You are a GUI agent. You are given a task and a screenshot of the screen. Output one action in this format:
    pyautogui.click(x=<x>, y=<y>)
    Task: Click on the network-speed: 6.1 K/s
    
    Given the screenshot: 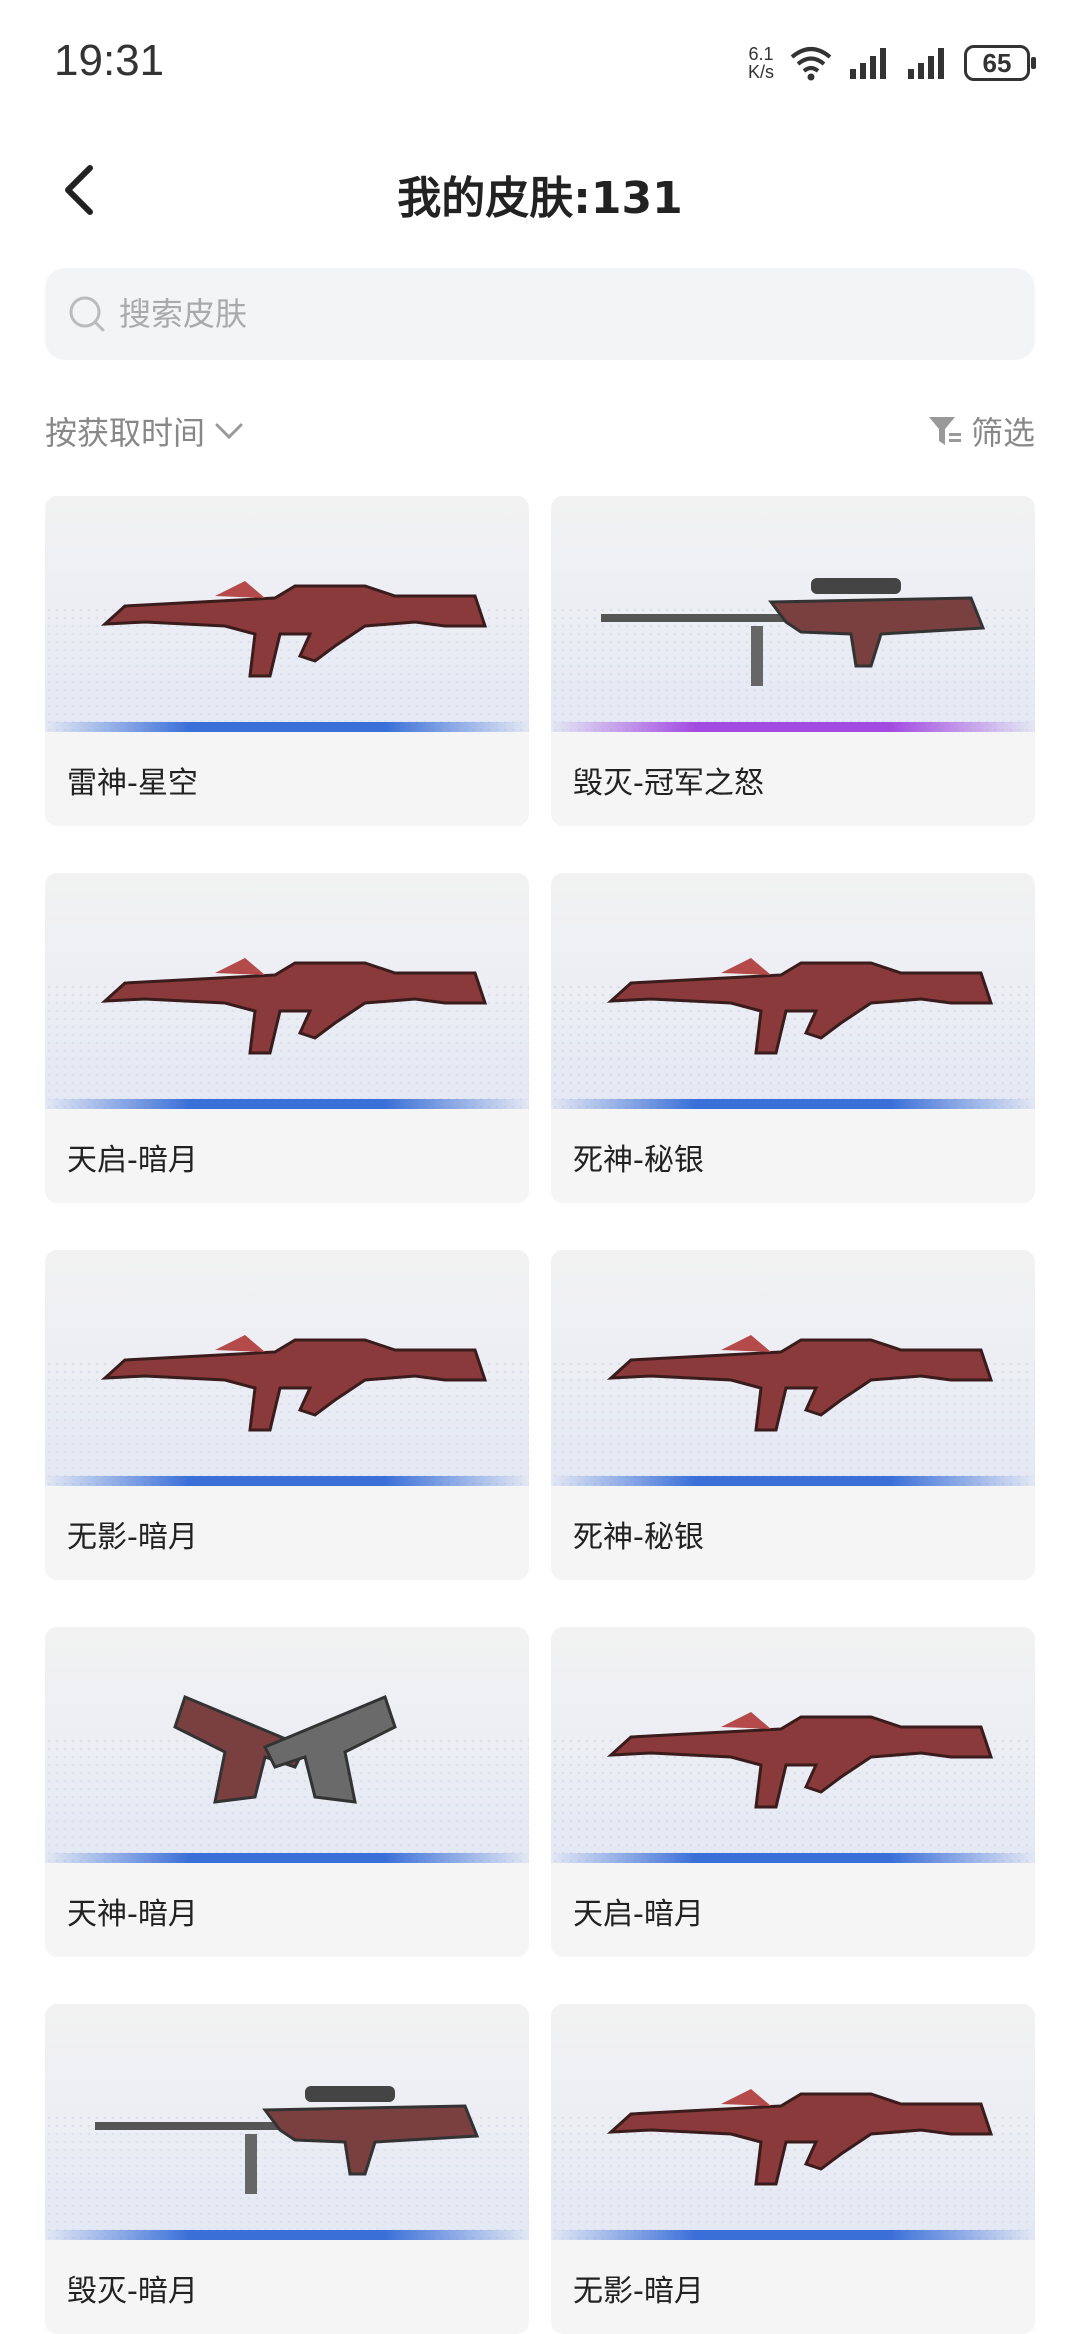 What is the action you would take?
    pyautogui.click(x=761, y=63)
    